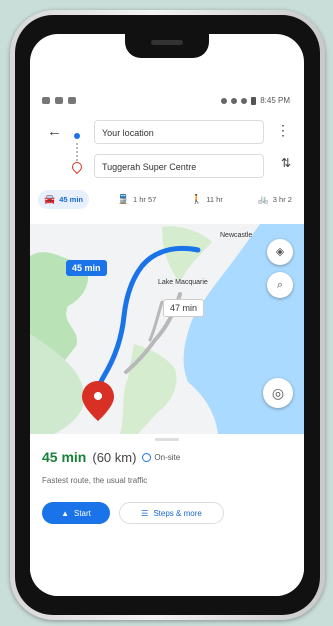 This screenshot has height=626, width=333. Describe the element at coordinates (244, 100) in the screenshot. I see `wifi-icon` at that location.